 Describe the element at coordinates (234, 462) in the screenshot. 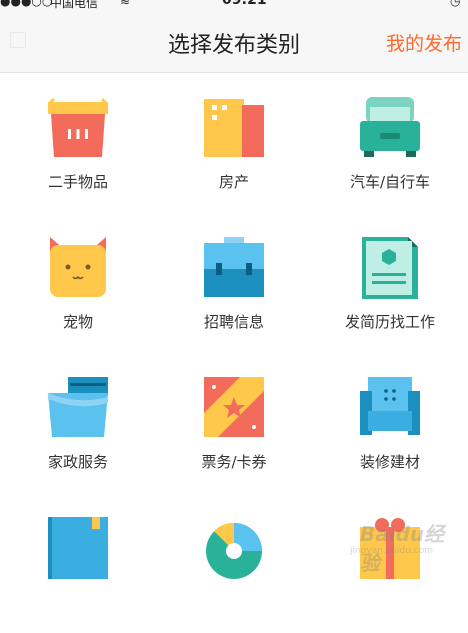

I see `category-label: 票务/卡券` at that location.